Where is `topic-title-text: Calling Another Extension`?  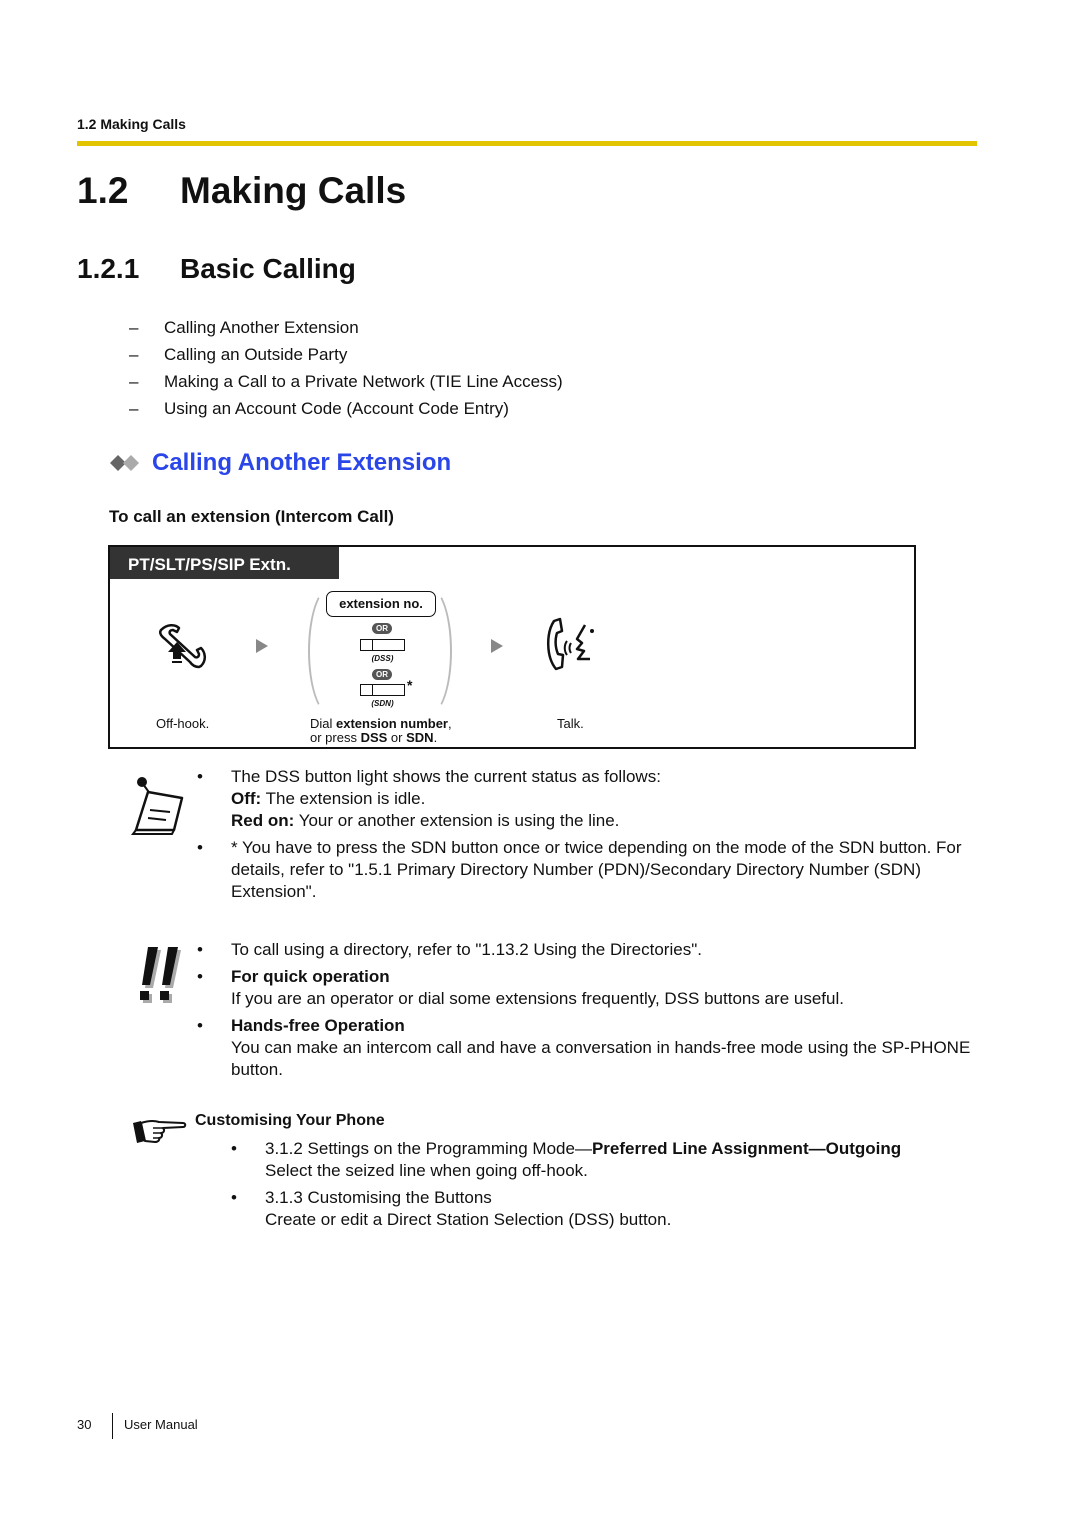
topic-title-text: Calling Another Extension is located at coordinates (302, 462).